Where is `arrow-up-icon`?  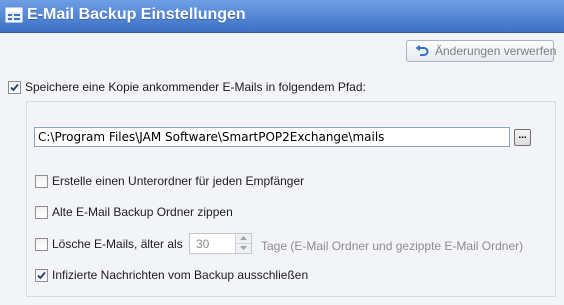
arrow-up-icon is located at coordinates (243, 238).